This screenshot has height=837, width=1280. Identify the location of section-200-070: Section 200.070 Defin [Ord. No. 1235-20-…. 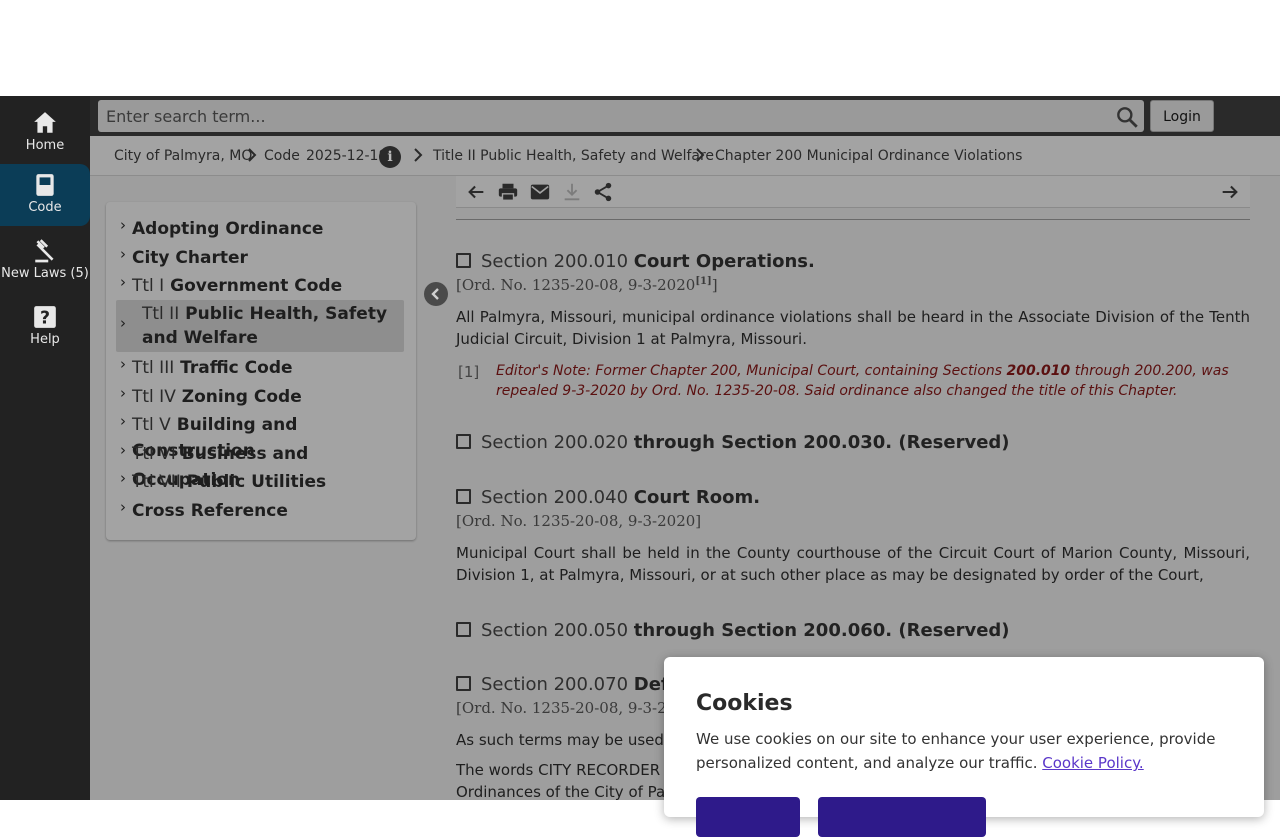
(560, 738).